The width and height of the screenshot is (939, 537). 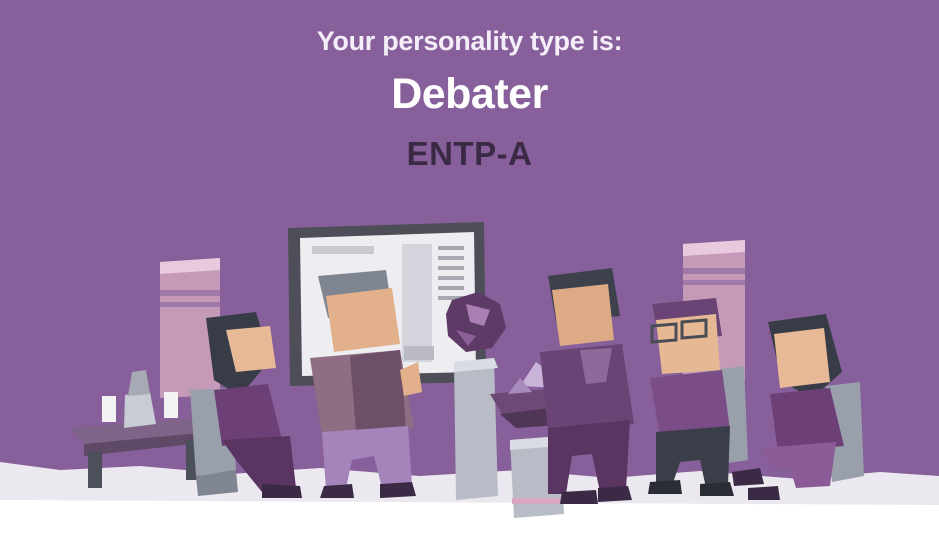 What do you see at coordinates (587, 386) in the screenshot?
I see `man-thinking` at bounding box center [587, 386].